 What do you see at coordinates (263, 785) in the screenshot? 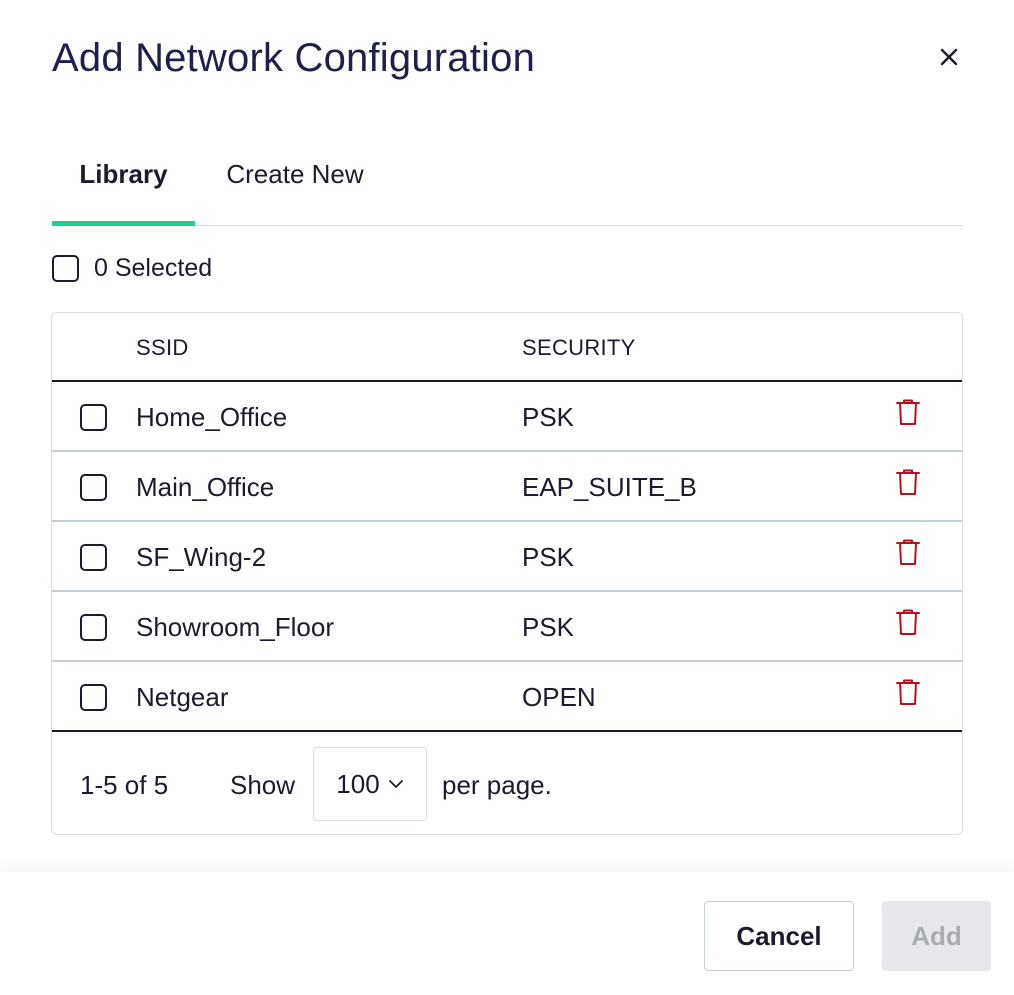
I see `show-label: Show` at bounding box center [263, 785].